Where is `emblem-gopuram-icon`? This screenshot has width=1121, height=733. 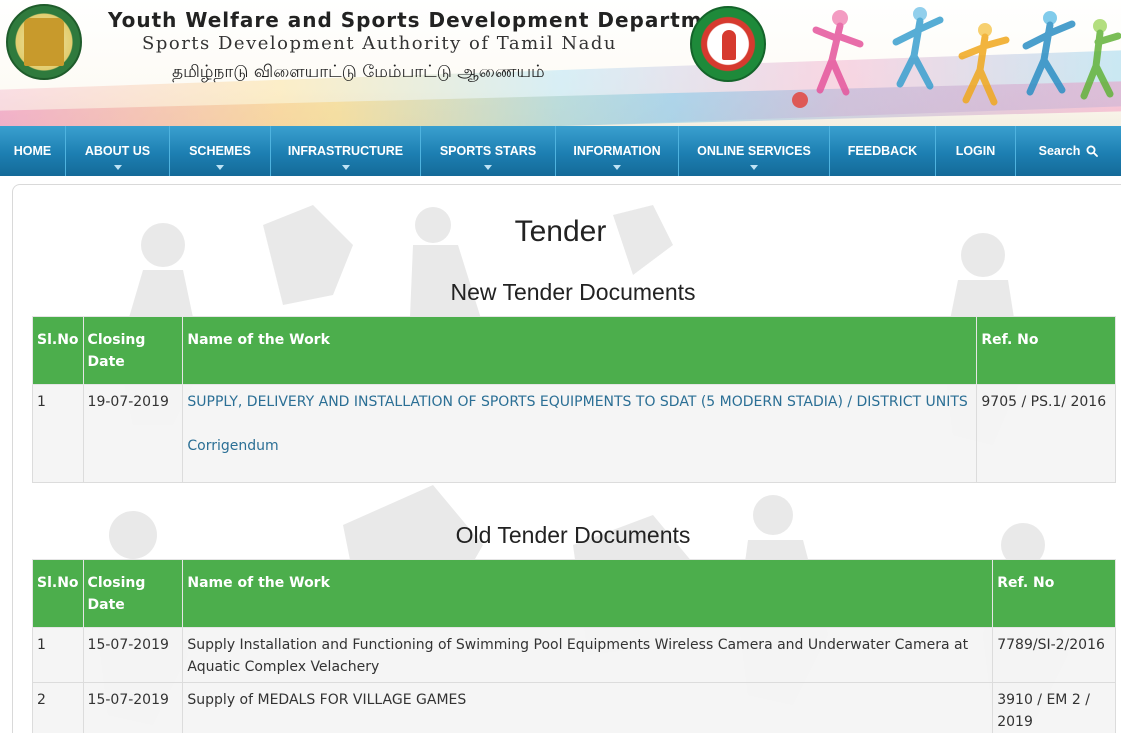
emblem-gopuram-icon is located at coordinates (44, 42).